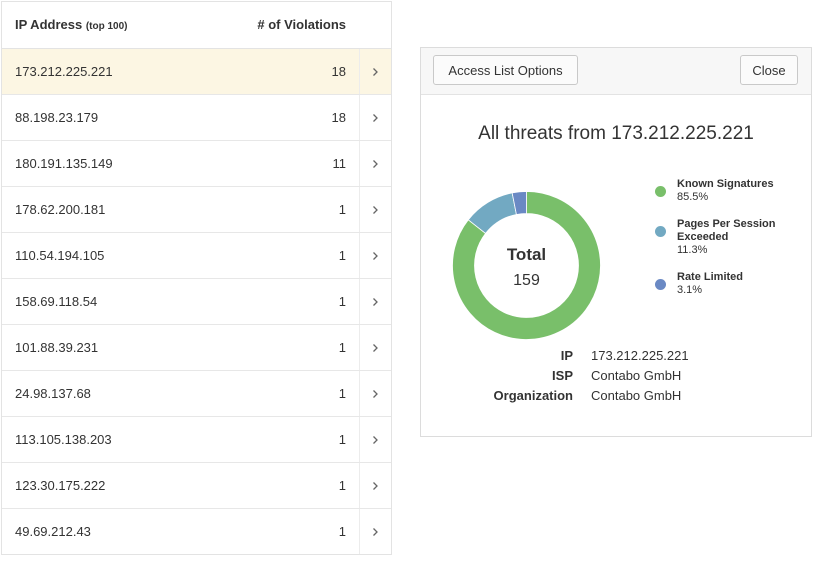 The height and width of the screenshot is (561, 814). I want to click on header-violations: # of Violations, so click(301, 24).